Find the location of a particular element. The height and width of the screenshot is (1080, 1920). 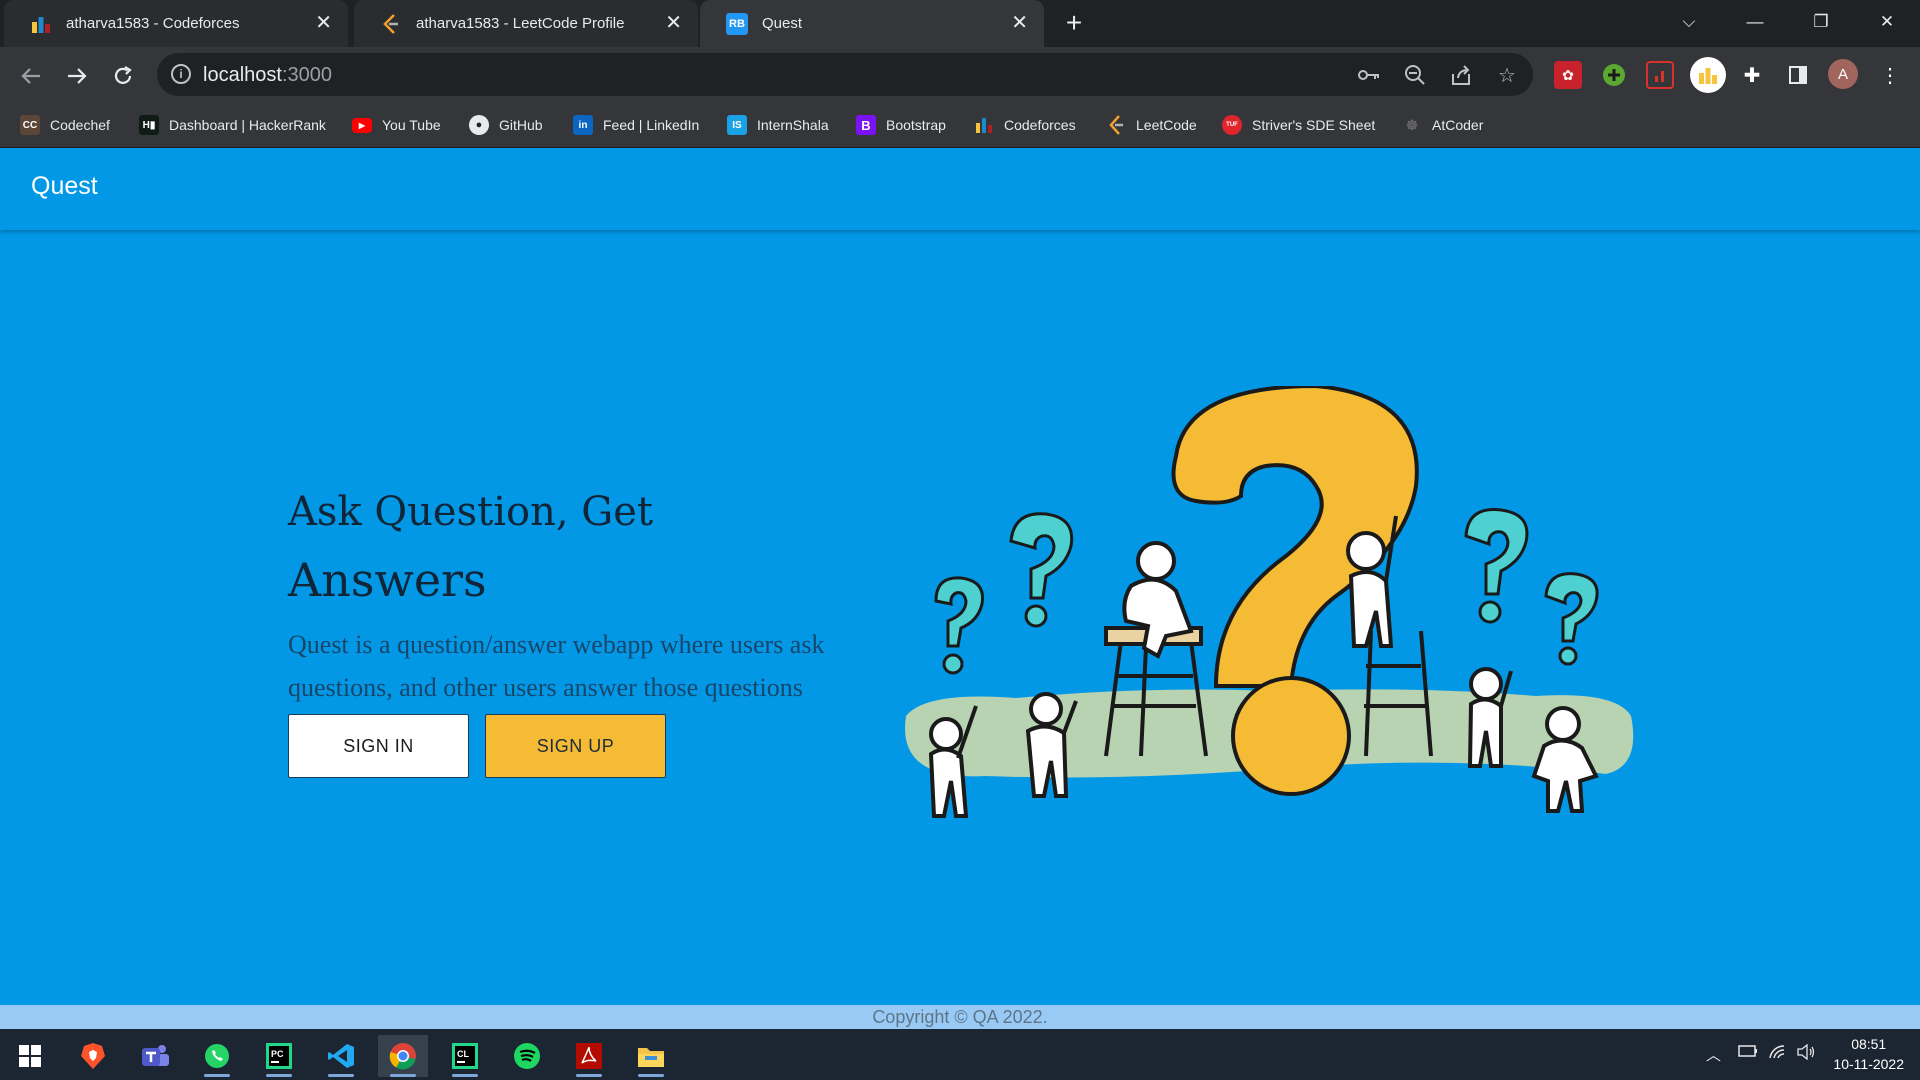

share-icon is located at coordinates (1461, 75).